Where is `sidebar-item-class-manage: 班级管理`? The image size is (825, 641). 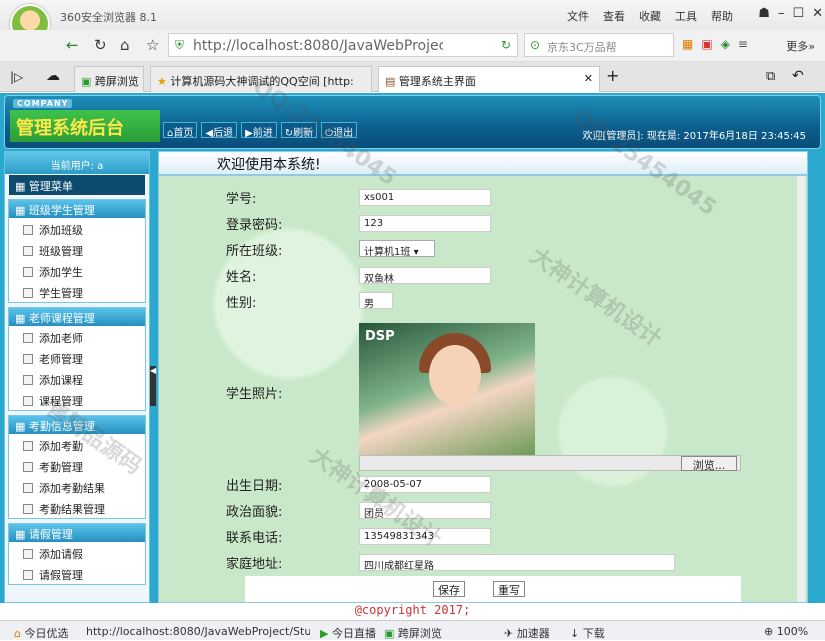
sidebar-item-class-manage: 班级管理 is located at coordinates (77, 249).